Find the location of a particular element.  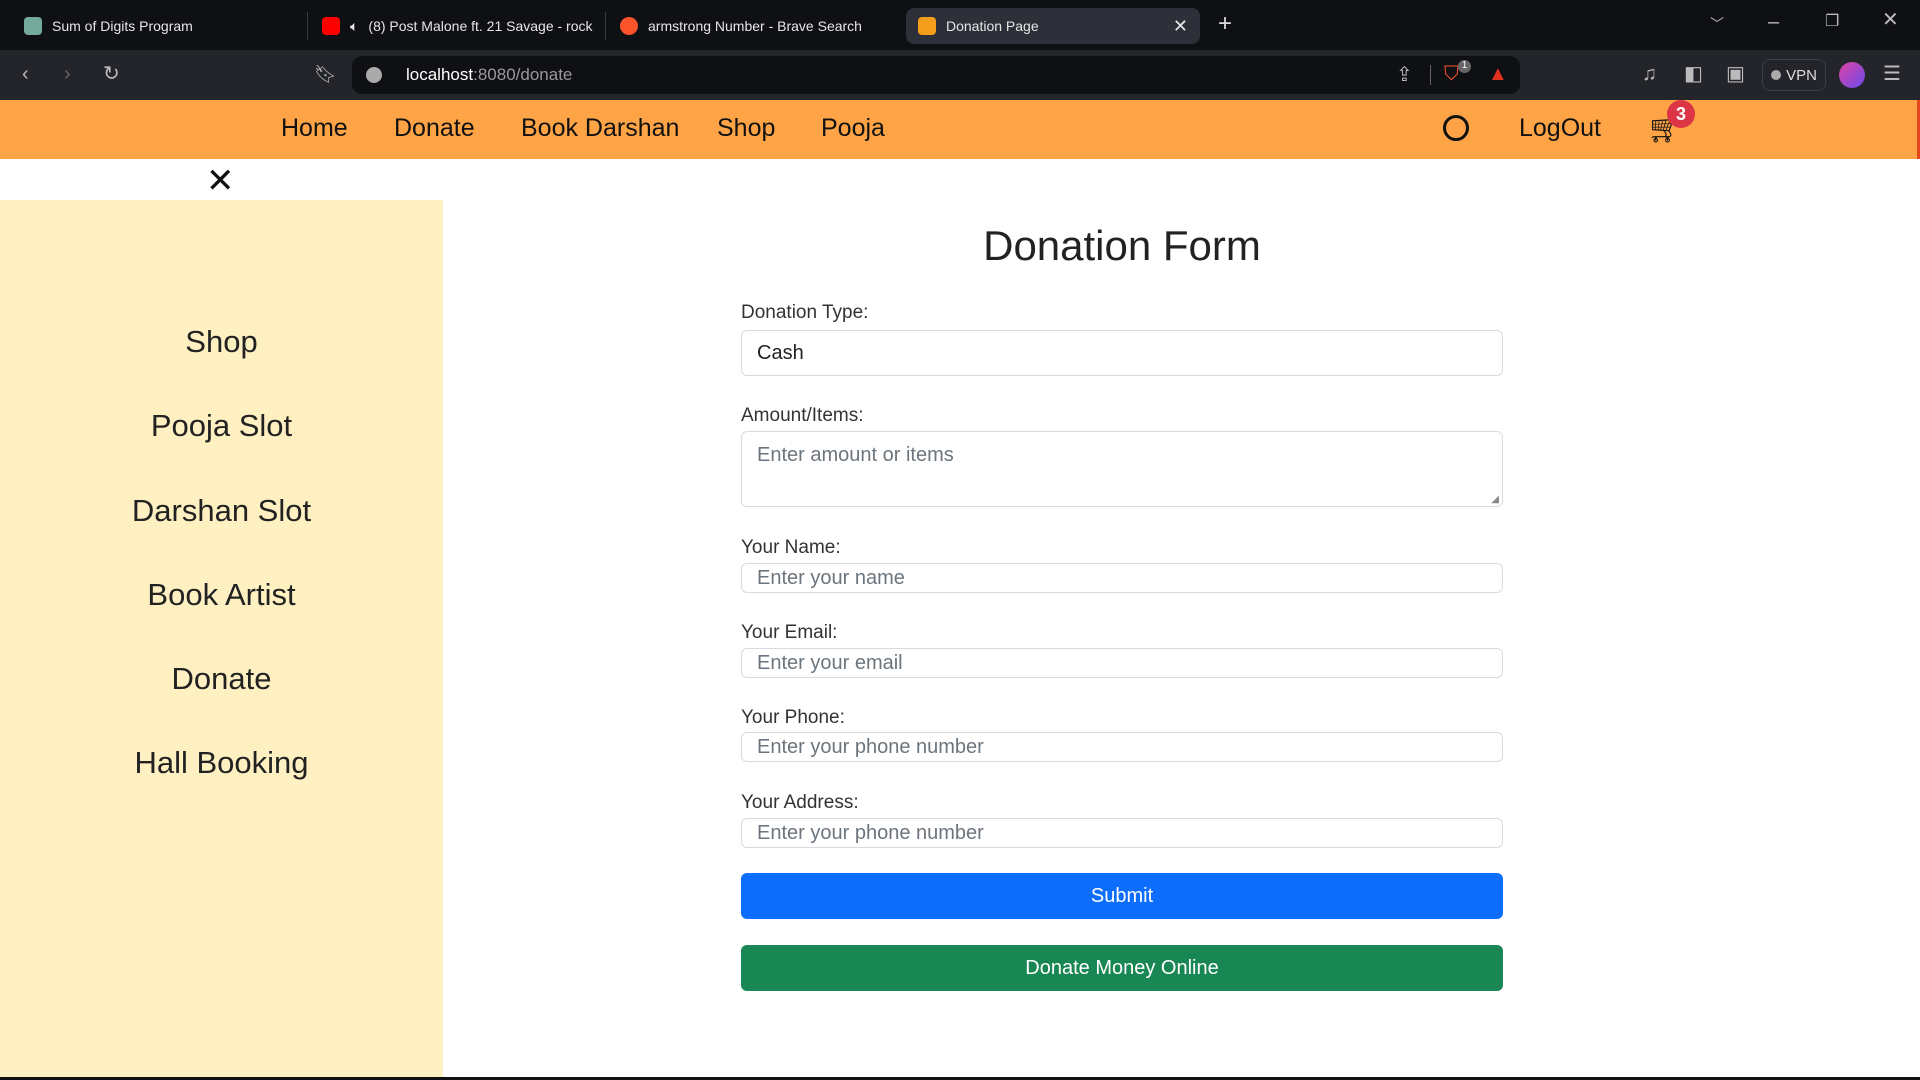

donation-type-select: Cash is located at coordinates (1122, 353).